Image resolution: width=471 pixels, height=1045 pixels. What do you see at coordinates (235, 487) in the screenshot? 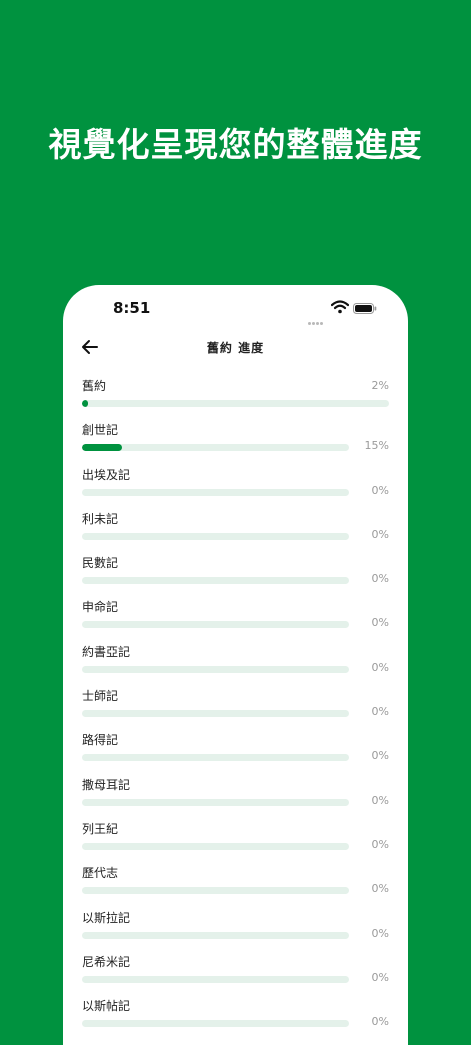
I see `list-item: 出埃及記 0%` at bounding box center [235, 487].